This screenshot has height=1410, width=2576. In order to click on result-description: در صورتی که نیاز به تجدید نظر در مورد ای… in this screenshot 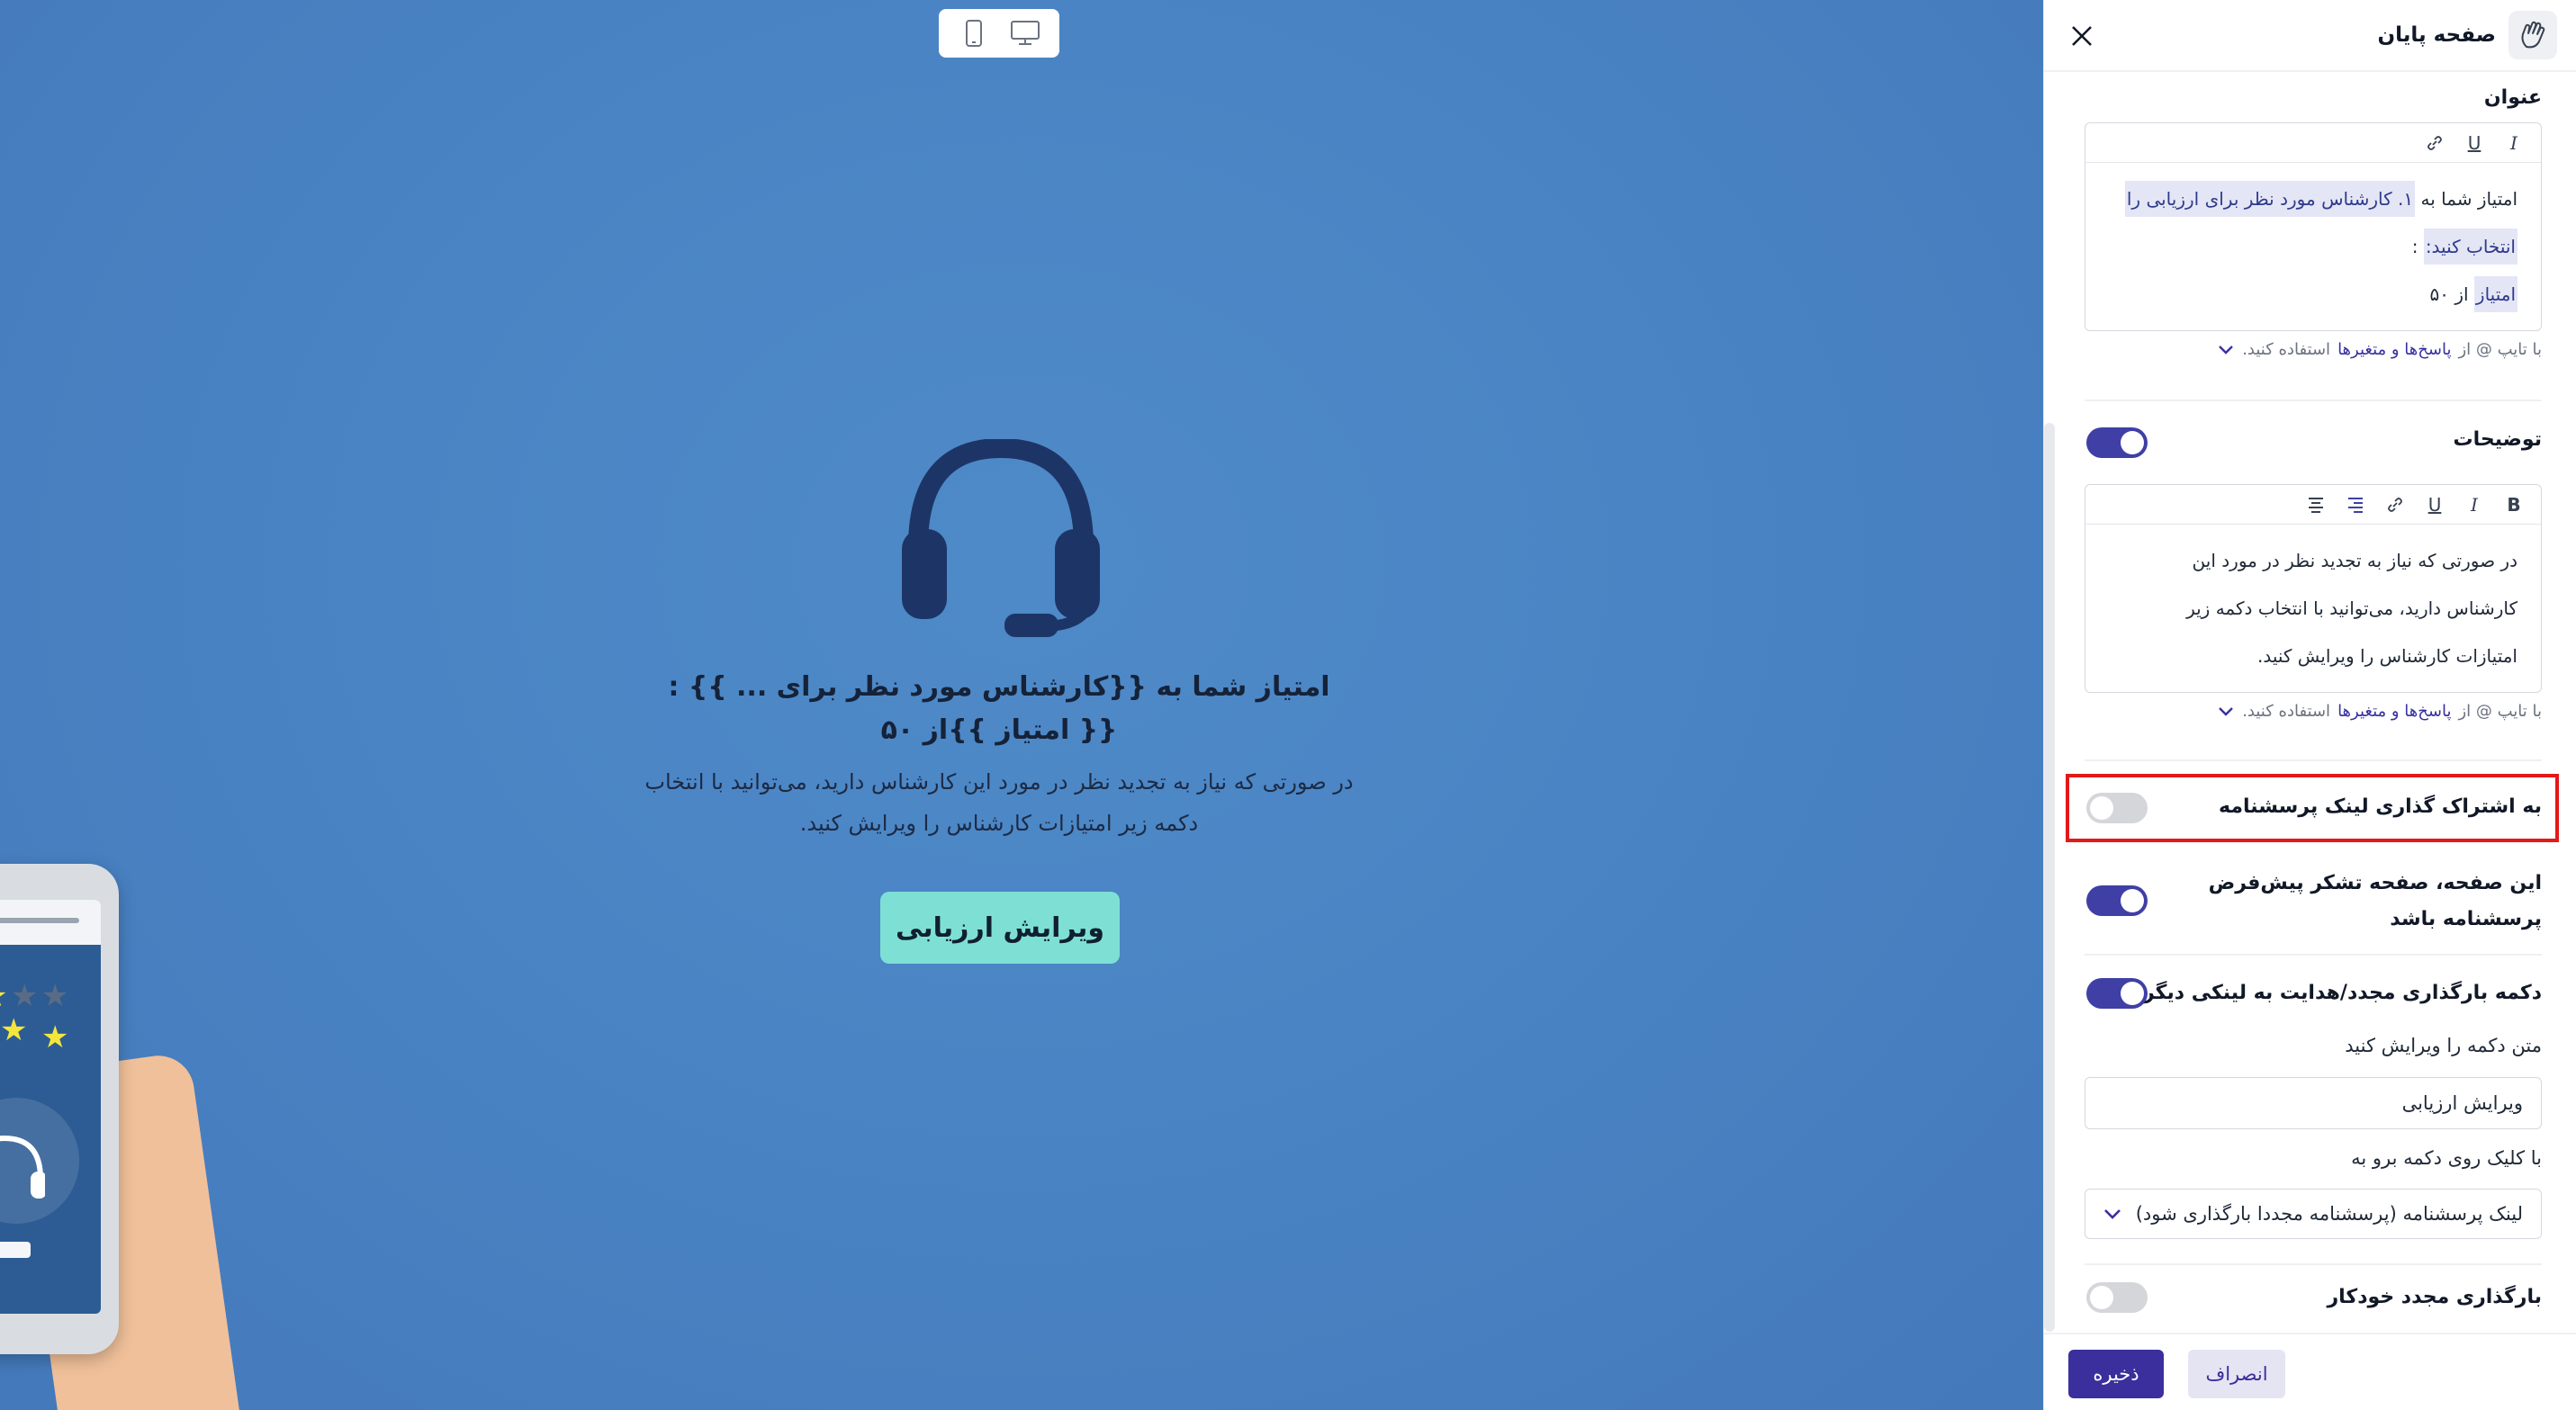, I will do `click(999, 802)`.